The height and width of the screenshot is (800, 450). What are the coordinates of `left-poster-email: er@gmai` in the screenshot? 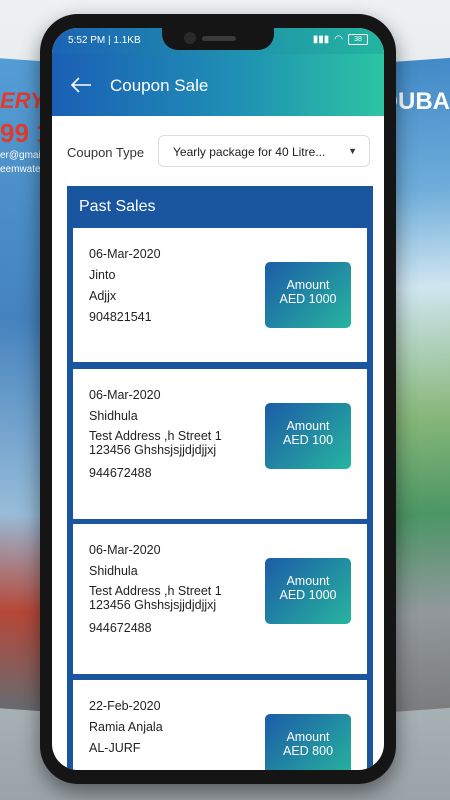 It's located at (20, 155).